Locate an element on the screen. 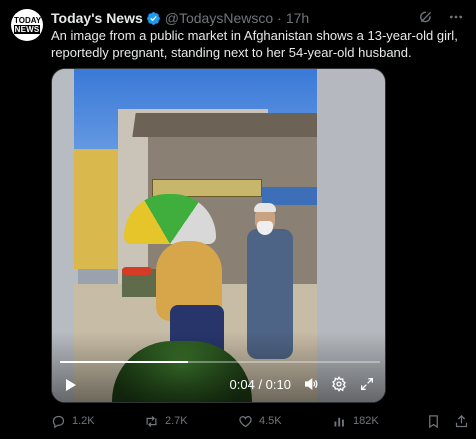  repost-button: 2.7K is located at coordinates (166, 421).